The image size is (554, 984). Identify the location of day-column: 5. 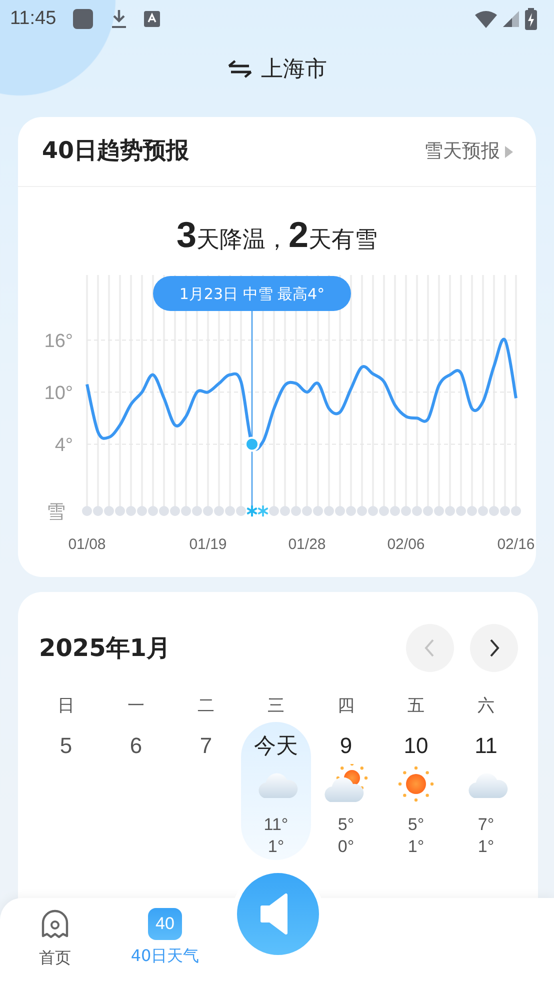
(66, 791).